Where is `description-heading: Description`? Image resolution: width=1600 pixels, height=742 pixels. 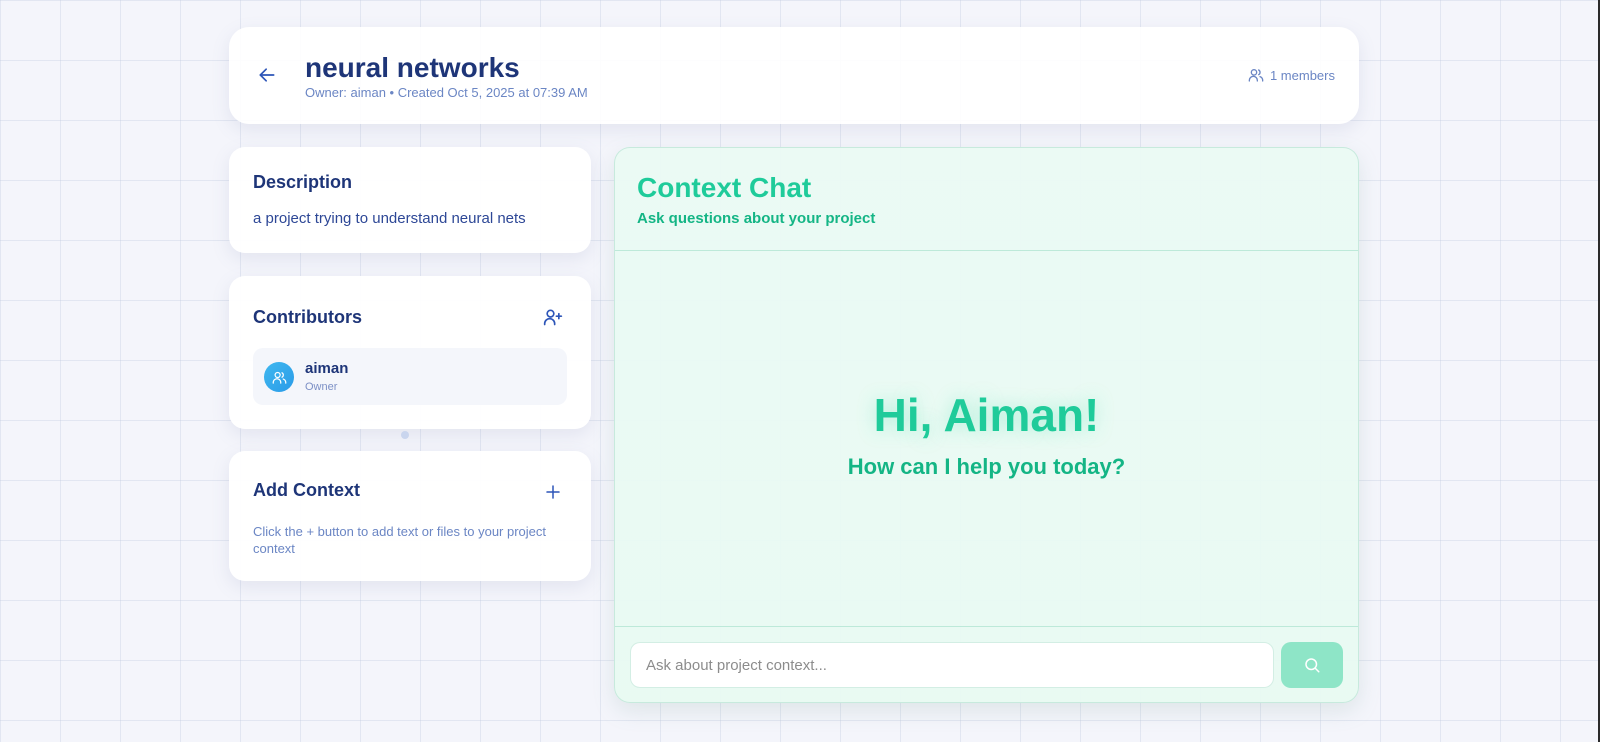 description-heading: Description is located at coordinates (303, 182).